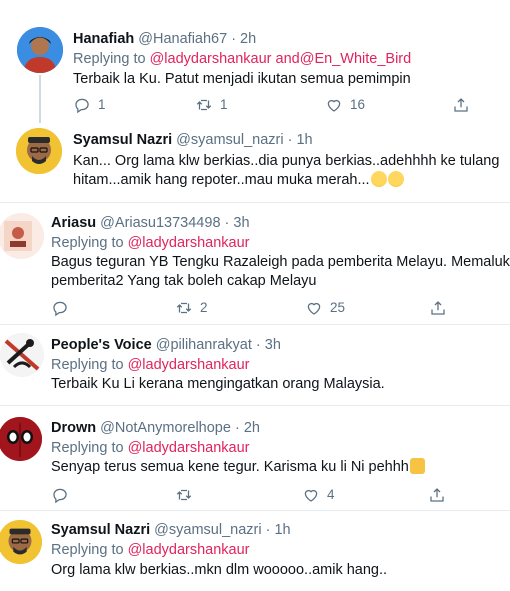 Image resolution: width=510 pixels, height=591 pixels. I want to click on display-name: Hanafiah, so click(103, 39).